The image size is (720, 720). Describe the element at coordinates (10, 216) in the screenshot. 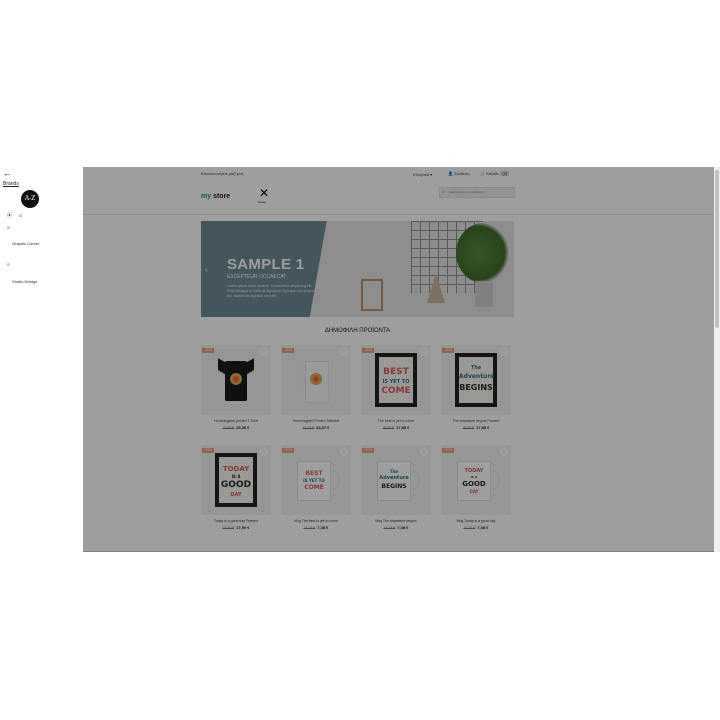

I see `brand-logo-icon: ⦿` at that location.